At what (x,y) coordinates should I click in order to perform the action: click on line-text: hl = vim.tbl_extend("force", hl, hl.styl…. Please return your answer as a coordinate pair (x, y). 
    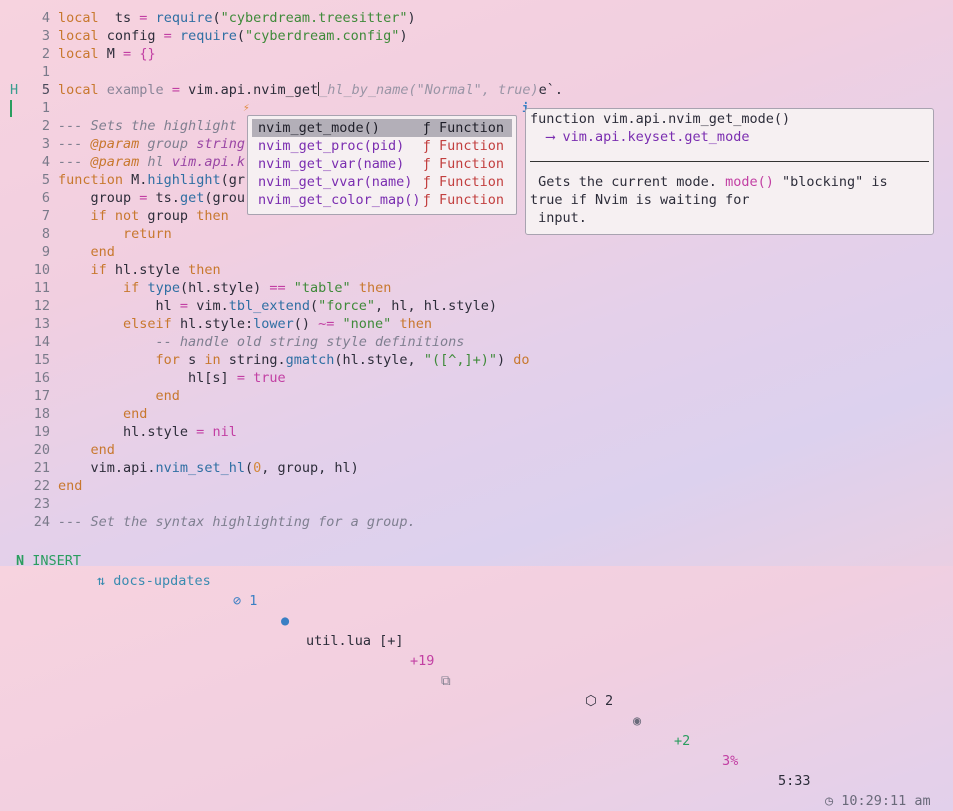
    Looking at the image, I should click on (277, 306).